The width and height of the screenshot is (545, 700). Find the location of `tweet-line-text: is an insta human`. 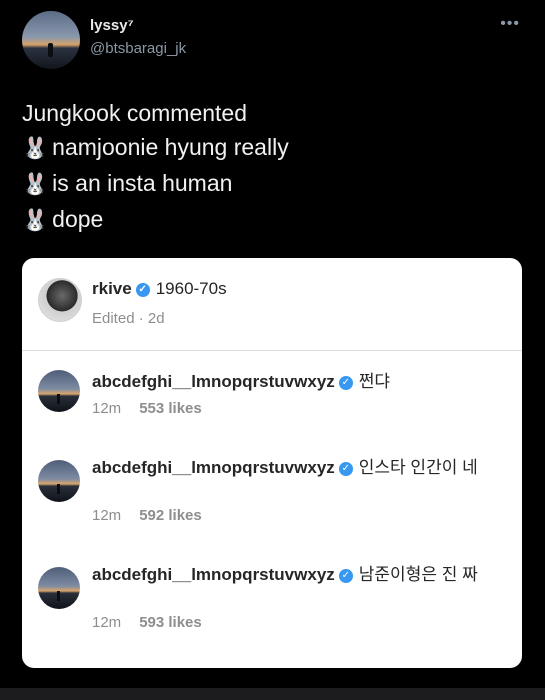

tweet-line-text: is an insta human is located at coordinates (142, 183).